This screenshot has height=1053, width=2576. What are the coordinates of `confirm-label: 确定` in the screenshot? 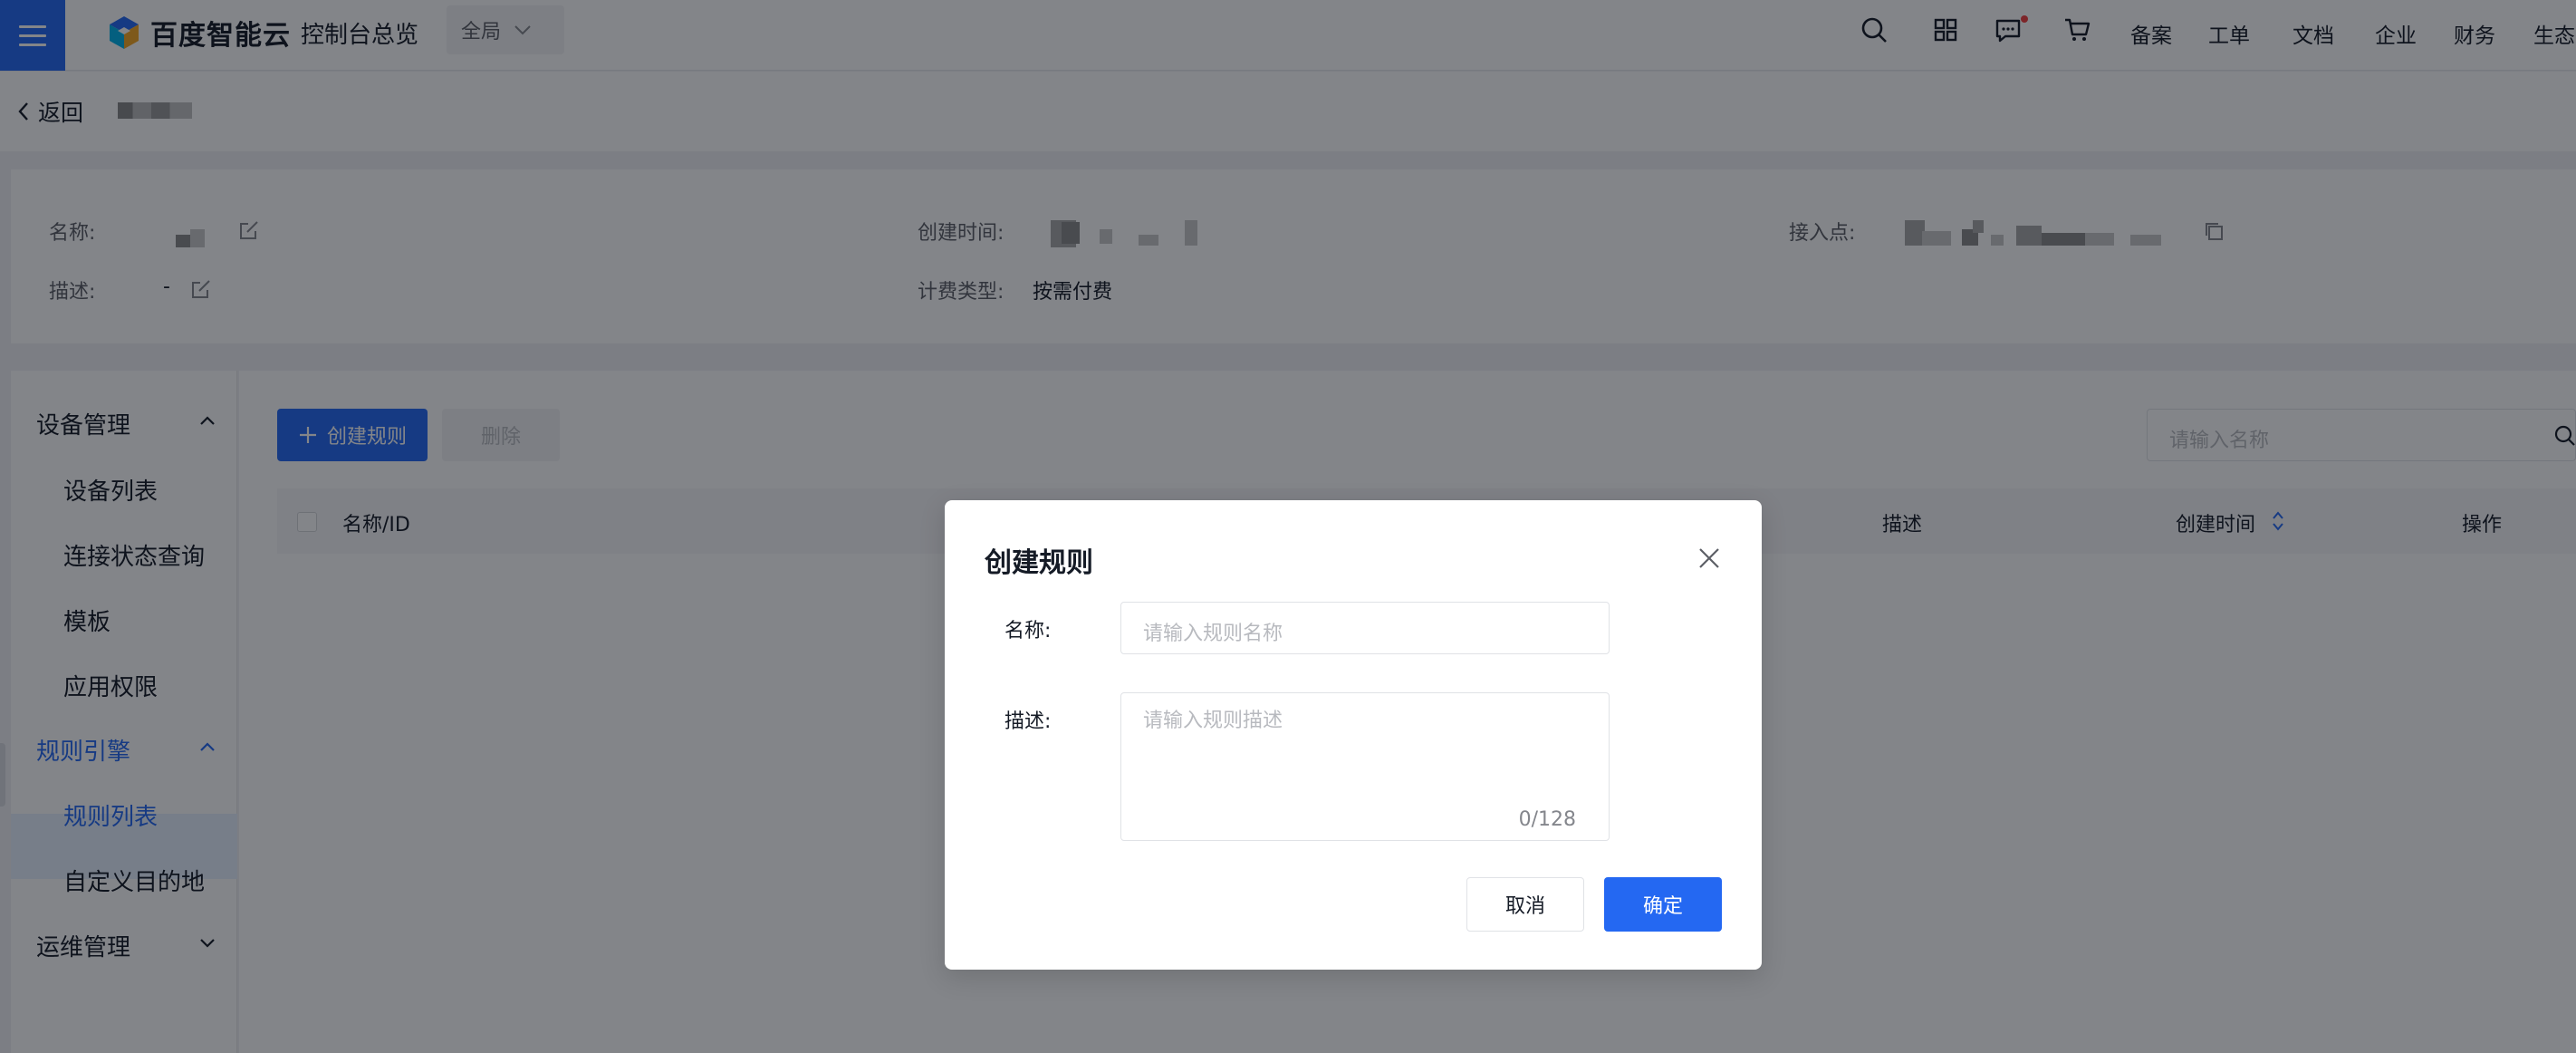 It's located at (1662, 907).